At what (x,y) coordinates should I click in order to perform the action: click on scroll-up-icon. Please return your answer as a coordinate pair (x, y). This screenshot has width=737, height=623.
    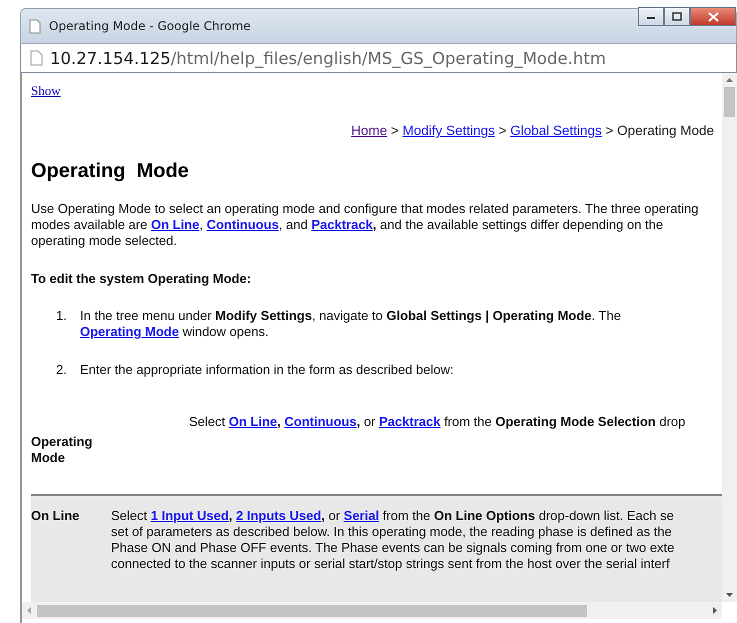
    Looking at the image, I should click on (729, 80).